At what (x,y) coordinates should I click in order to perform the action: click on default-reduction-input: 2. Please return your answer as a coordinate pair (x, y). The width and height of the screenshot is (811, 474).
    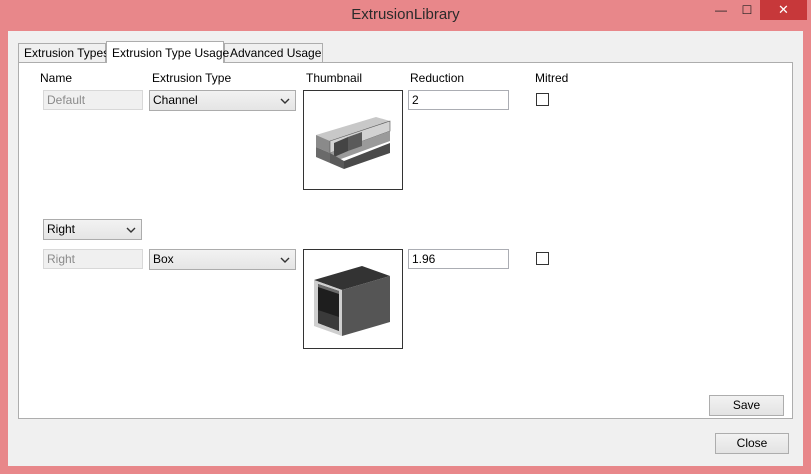
    Looking at the image, I should click on (458, 100).